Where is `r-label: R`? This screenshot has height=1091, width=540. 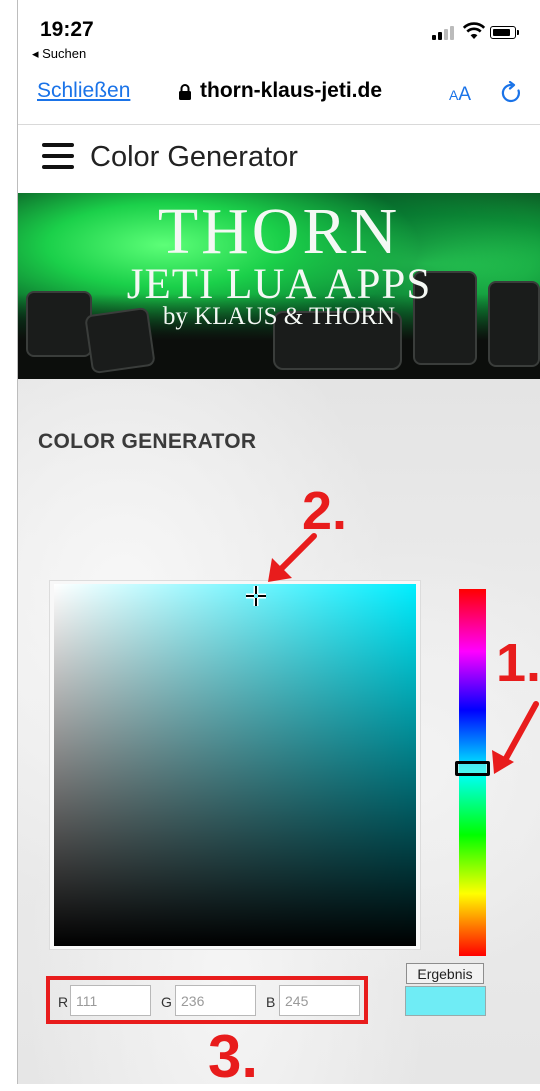 r-label: R is located at coordinates (63, 1002).